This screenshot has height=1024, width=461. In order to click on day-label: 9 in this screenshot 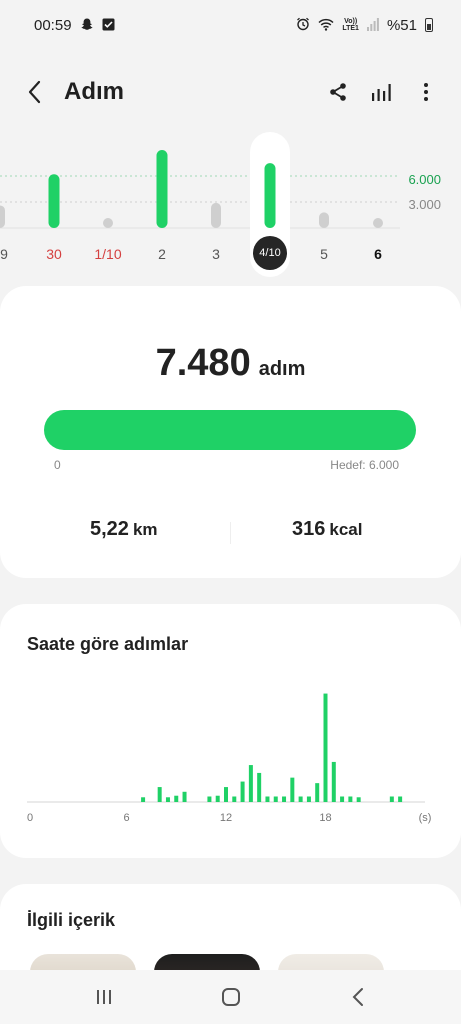, I will do `click(4, 254)`.